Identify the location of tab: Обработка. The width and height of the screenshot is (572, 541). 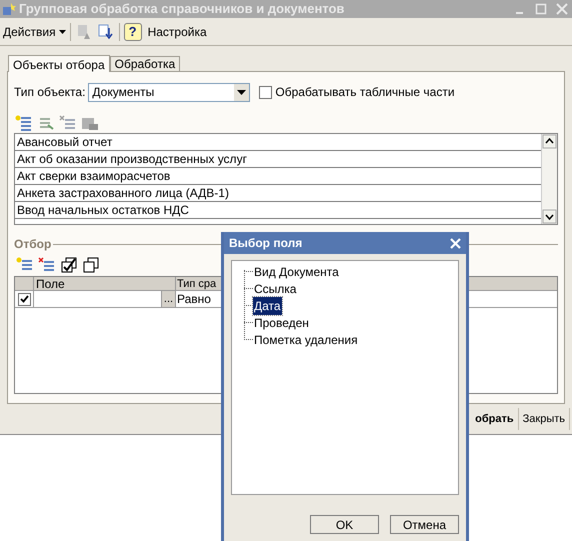
(145, 63).